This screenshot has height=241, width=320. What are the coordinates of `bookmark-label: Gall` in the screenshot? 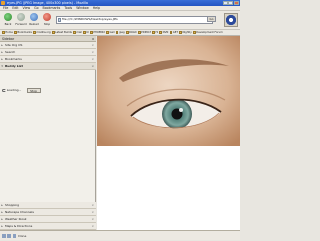 It's located at (112, 32).